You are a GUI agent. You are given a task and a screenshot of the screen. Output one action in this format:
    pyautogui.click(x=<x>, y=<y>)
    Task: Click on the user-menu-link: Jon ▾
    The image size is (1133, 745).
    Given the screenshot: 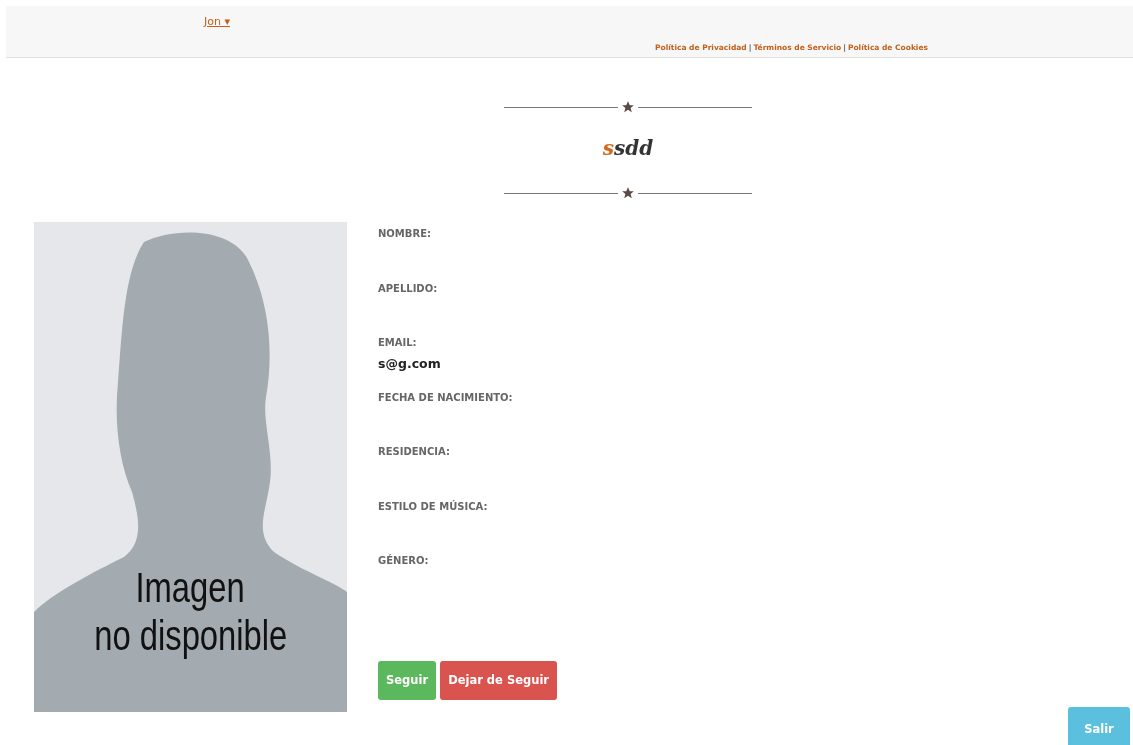 What is the action you would take?
    pyautogui.click(x=217, y=21)
    